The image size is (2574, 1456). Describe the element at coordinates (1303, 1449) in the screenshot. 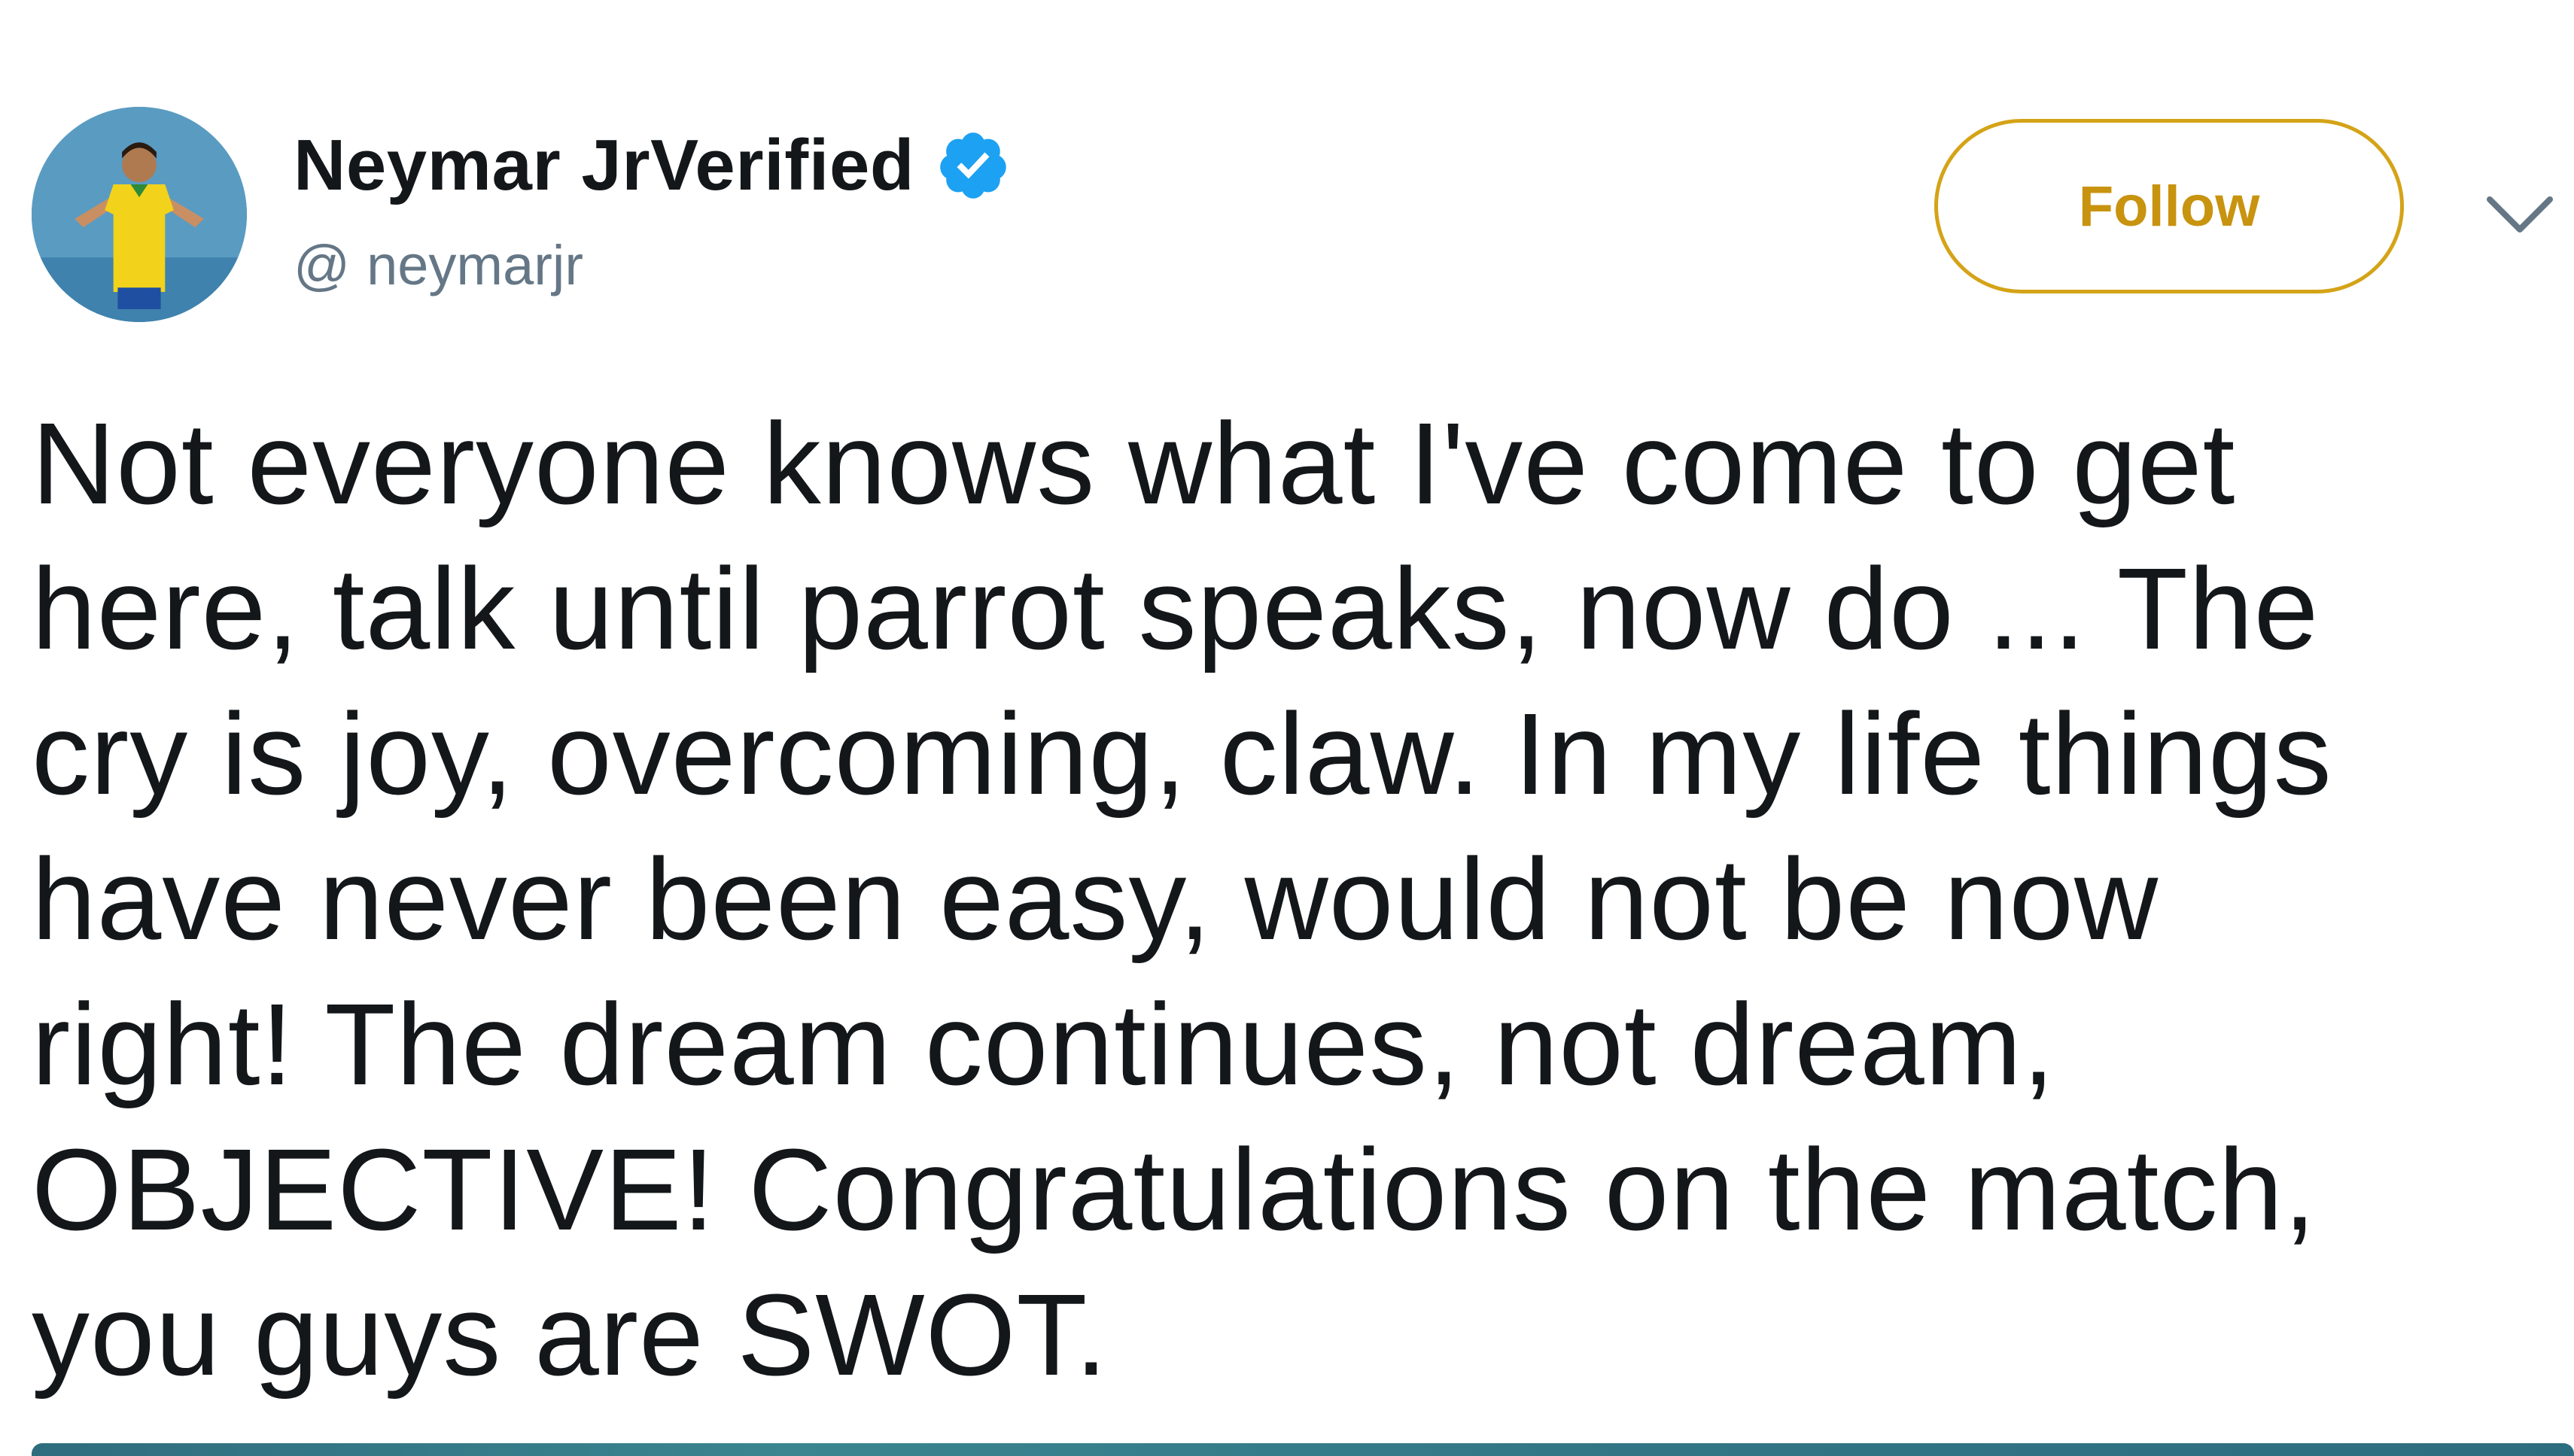

I see `tweet-media-preview` at that location.